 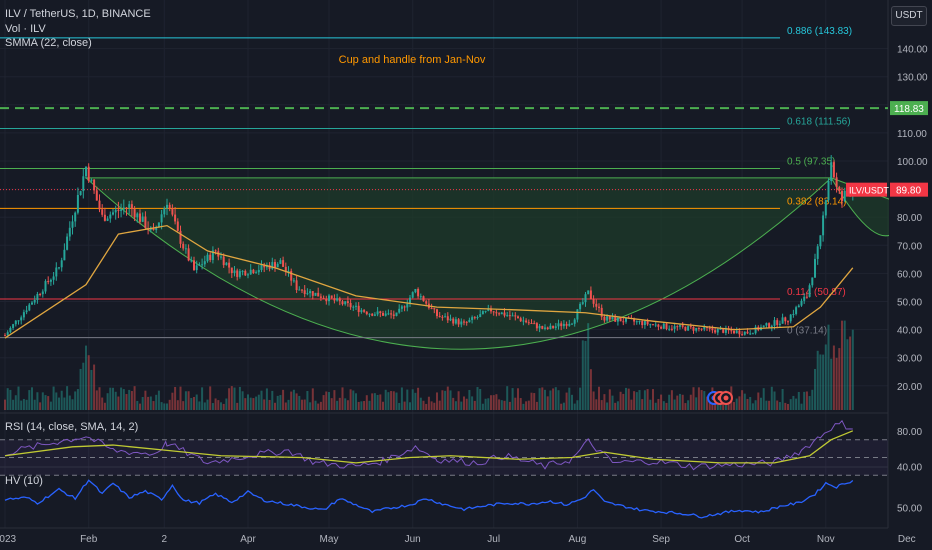 What do you see at coordinates (720, 398) in the screenshot?
I see `event-icons` at bounding box center [720, 398].